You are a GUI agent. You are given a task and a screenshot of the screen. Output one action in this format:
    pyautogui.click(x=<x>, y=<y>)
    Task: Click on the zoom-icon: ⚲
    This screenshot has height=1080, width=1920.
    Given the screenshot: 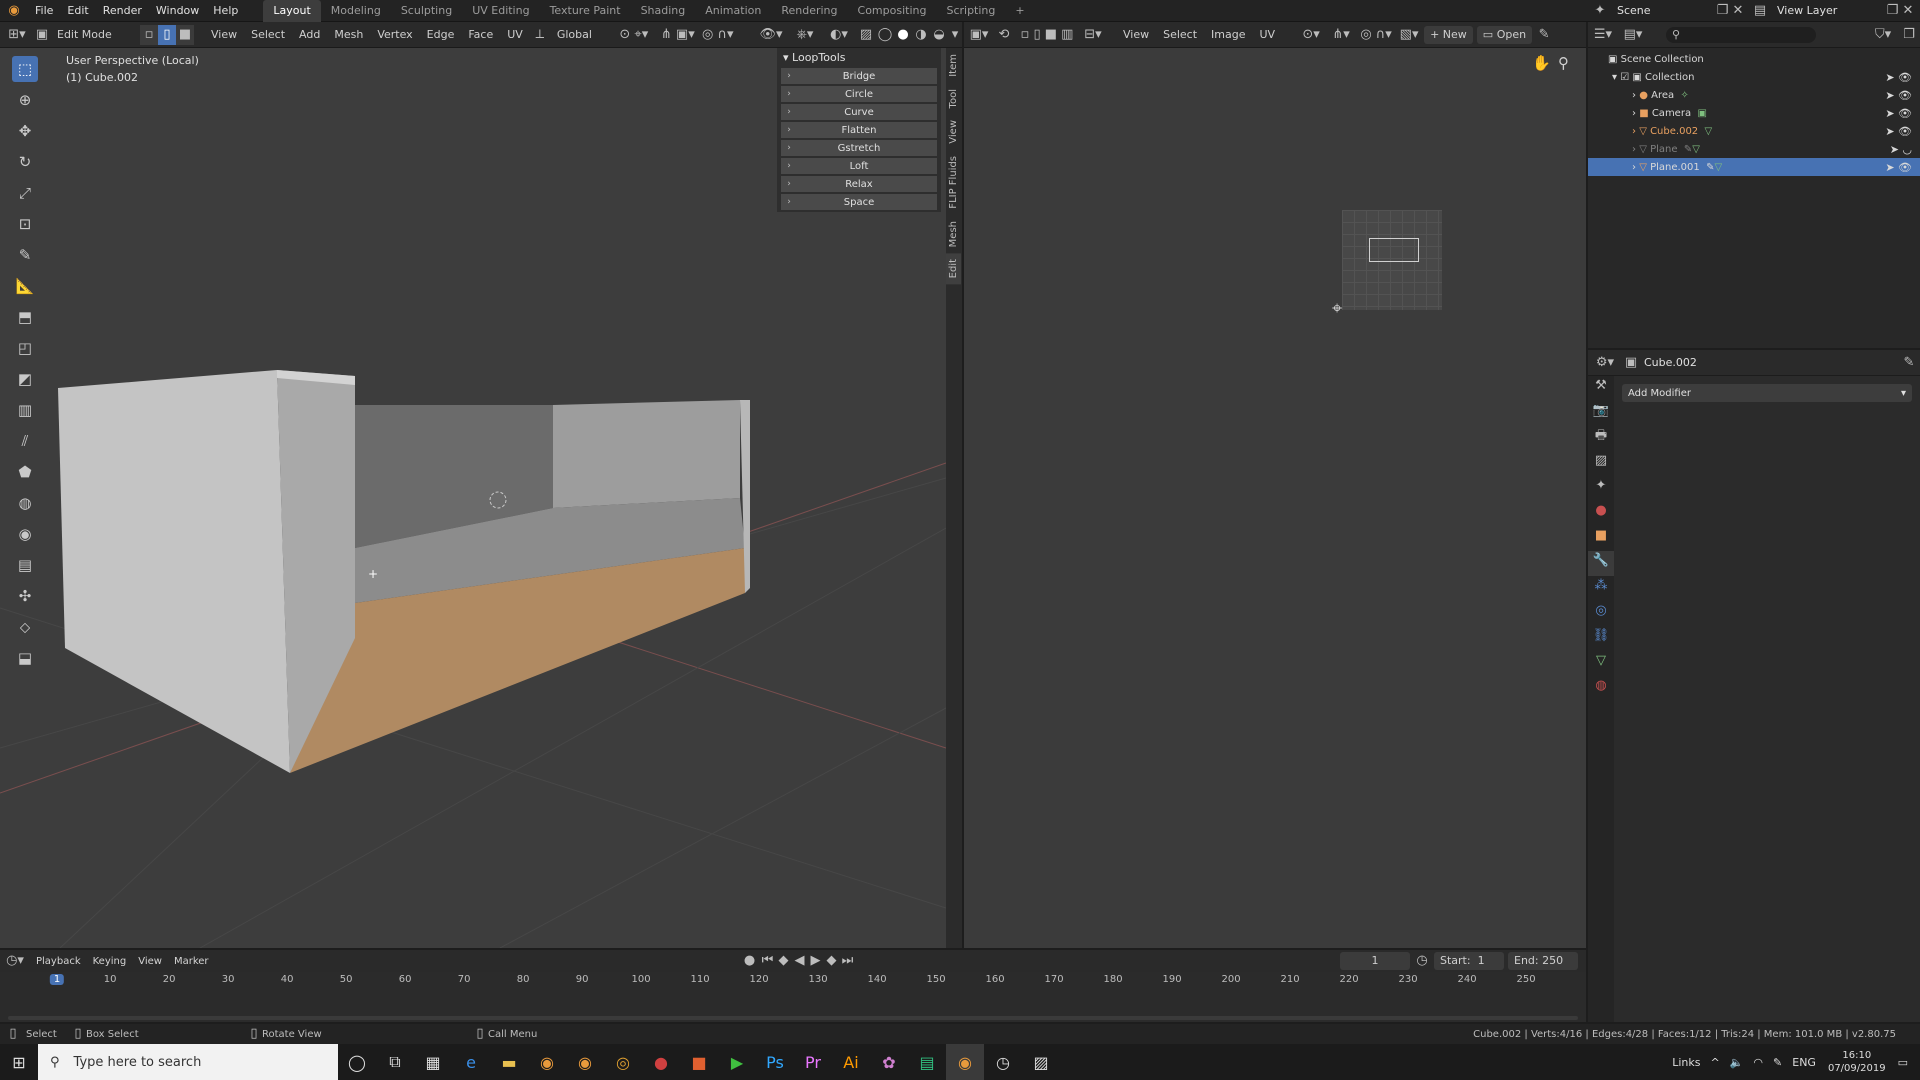 What is the action you would take?
    pyautogui.click(x=1563, y=63)
    